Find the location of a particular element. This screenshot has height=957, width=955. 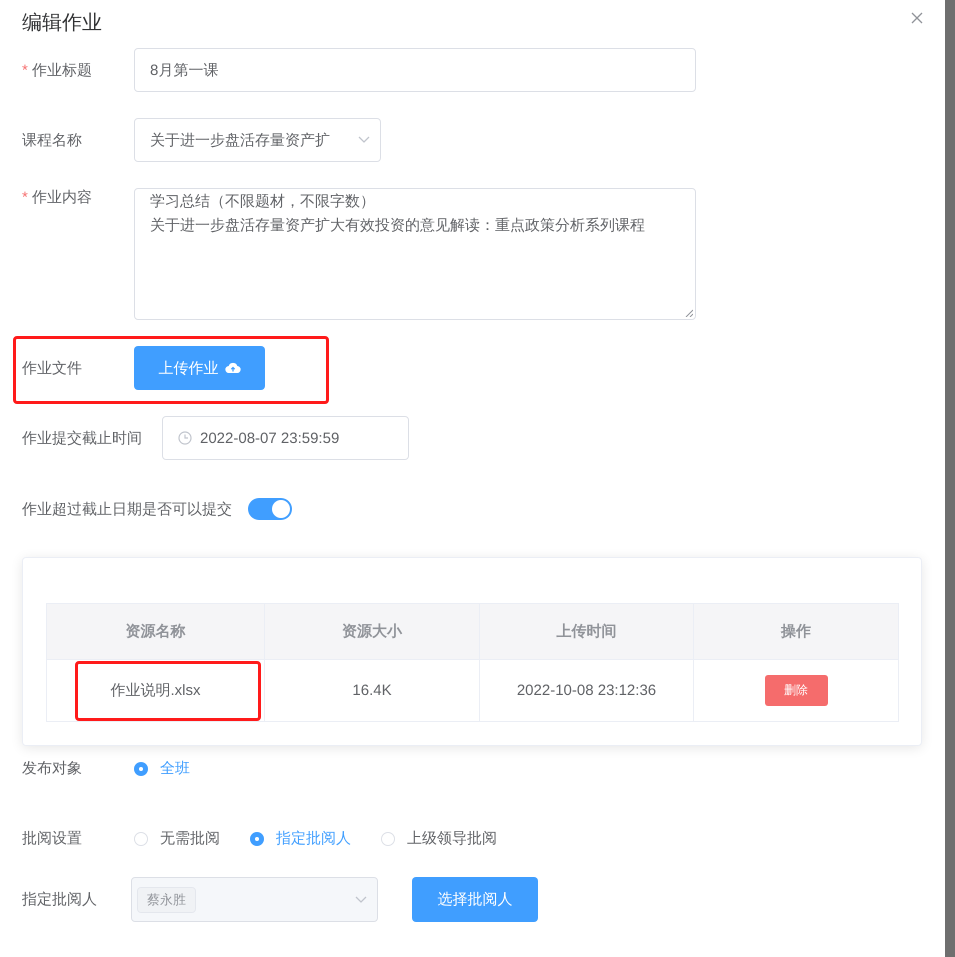

radio-label: 上级领导批阅 is located at coordinates (452, 838).